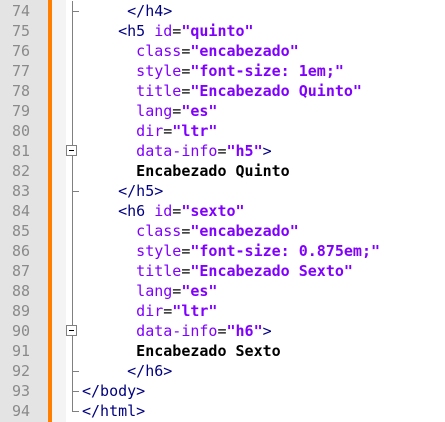 This screenshot has width=445, height=422. Describe the element at coordinates (20, 251) in the screenshot. I see `line-number: 86` at that location.